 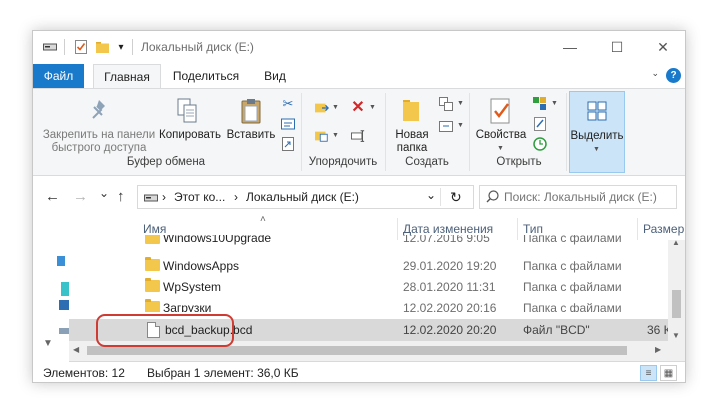 What do you see at coordinates (655, 73) in the screenshot?
I see `chevron-down-icon: ⌄` at bounding box center [655, 73].